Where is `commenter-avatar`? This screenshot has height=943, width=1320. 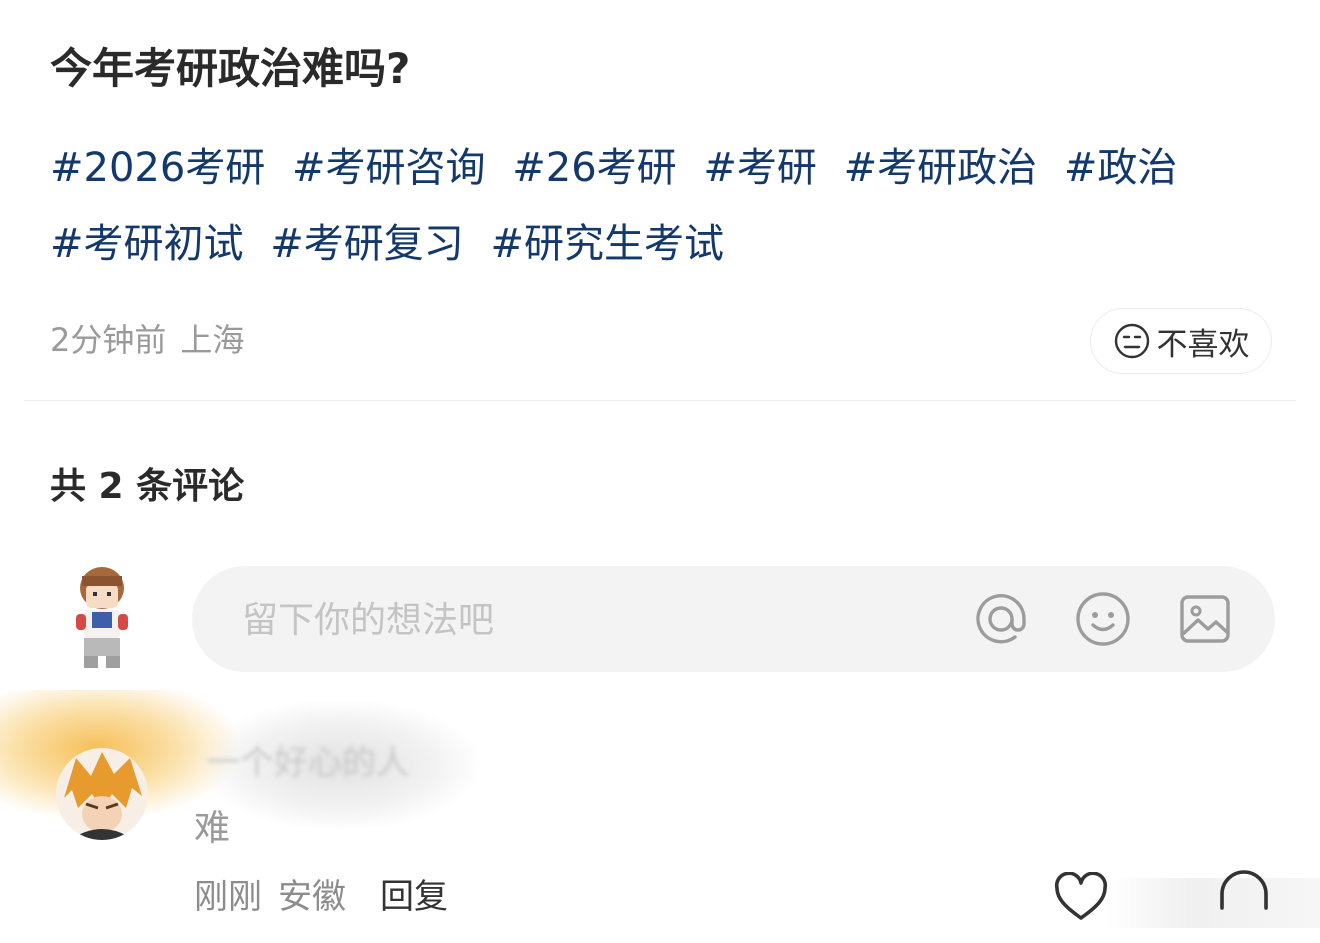
commenter-avatar is located at coordinates (102, 794).